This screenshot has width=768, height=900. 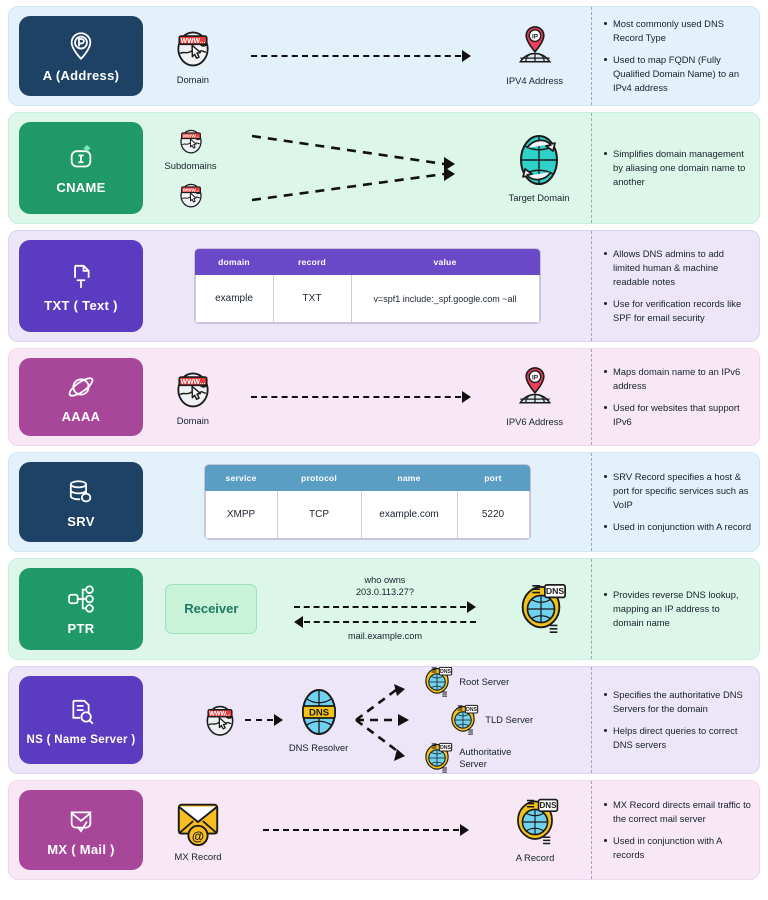 What do you see at coordinates (193, 421) in the screenshot?
I see `node-label-domain-aaaa: Domain` at bounding box center [193, 421].